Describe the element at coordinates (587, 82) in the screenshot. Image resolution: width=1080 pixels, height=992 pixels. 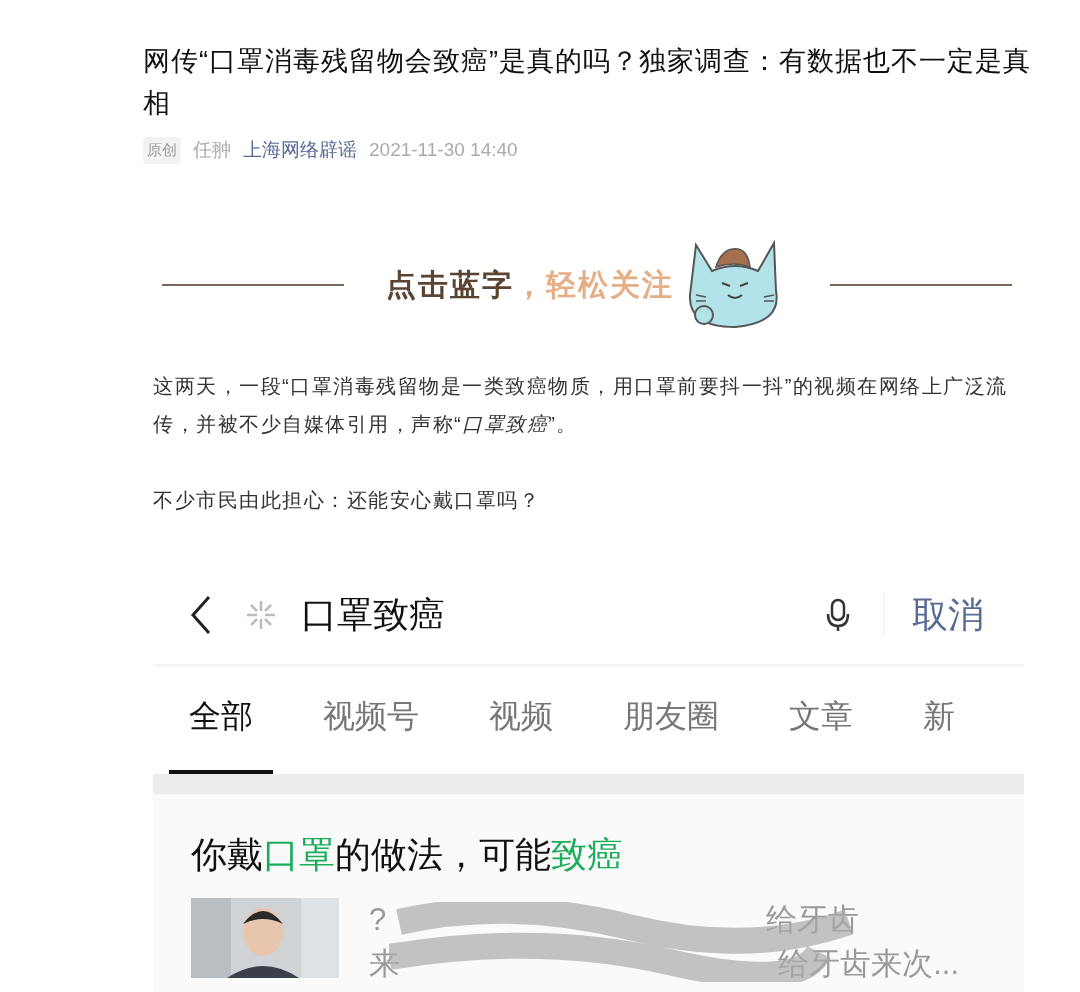
I see `article-title: 网传“口罩消毒残留物会致癌”是真的吗？独家调查：有数据也不一定是真相` at that location.